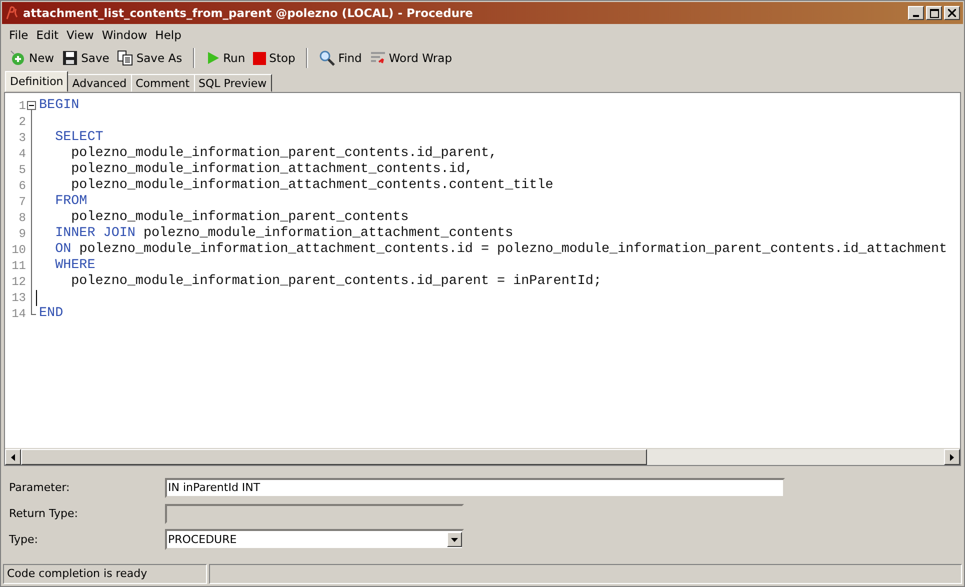  Describe the element at coordinates (248, 13) in the screenshot. I see `window-title: attachment_list_contents_from_parent @polezno (LOCAL) - Procedure` at that location.